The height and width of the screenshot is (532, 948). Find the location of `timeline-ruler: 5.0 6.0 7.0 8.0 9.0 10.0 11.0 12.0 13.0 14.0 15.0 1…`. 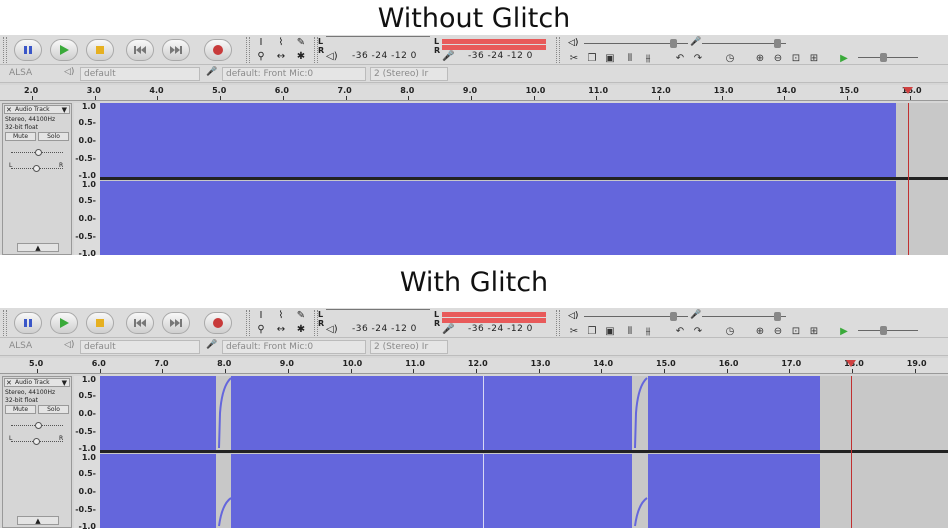

timeline-ruler: 5.0 6.0 7.0 8.0 9.0 10.0 11.0 12.0 13.0 14.0 15.0 1… is located at coordinates (474, 366).